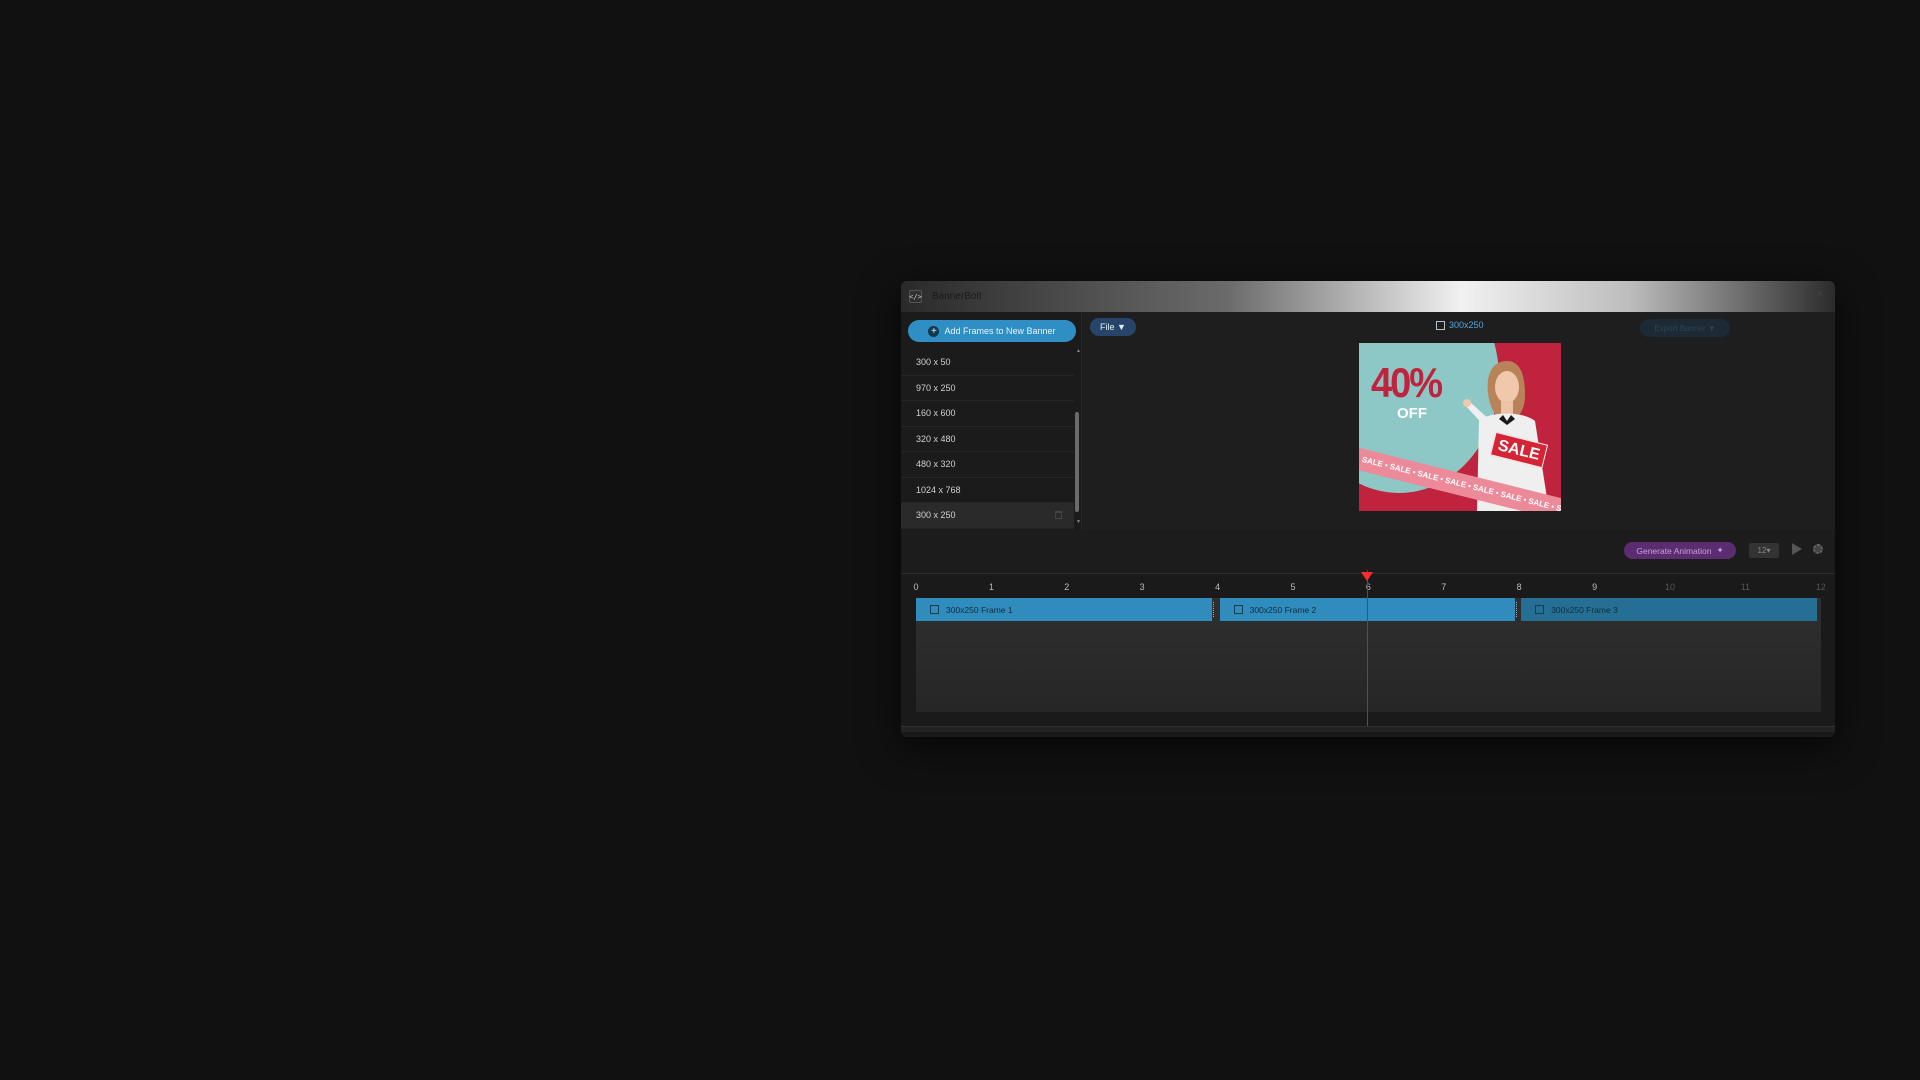  What do you see at coordinates (916, 587) in the screenshot?
I see `ruler-tick-label: 0` at bounding box center [916, 587].